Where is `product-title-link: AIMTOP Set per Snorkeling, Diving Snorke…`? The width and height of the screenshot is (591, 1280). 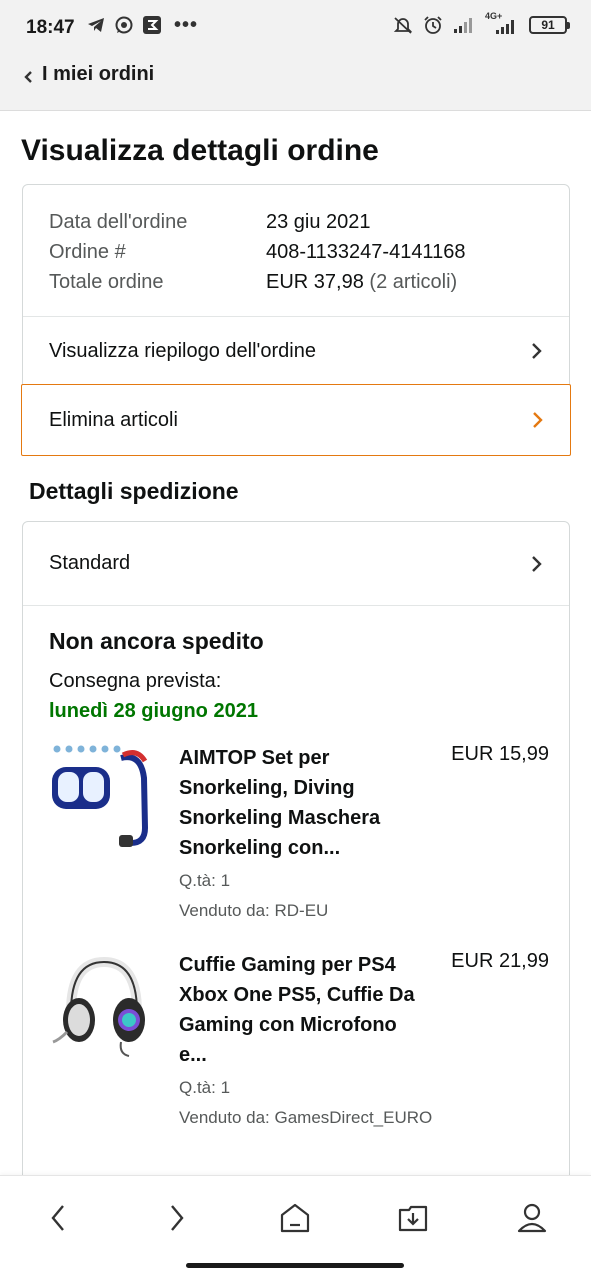 product-title-link: AIMTOP Set per Snorkeling, Diving Snorke… is located at coordinates (299, 803).